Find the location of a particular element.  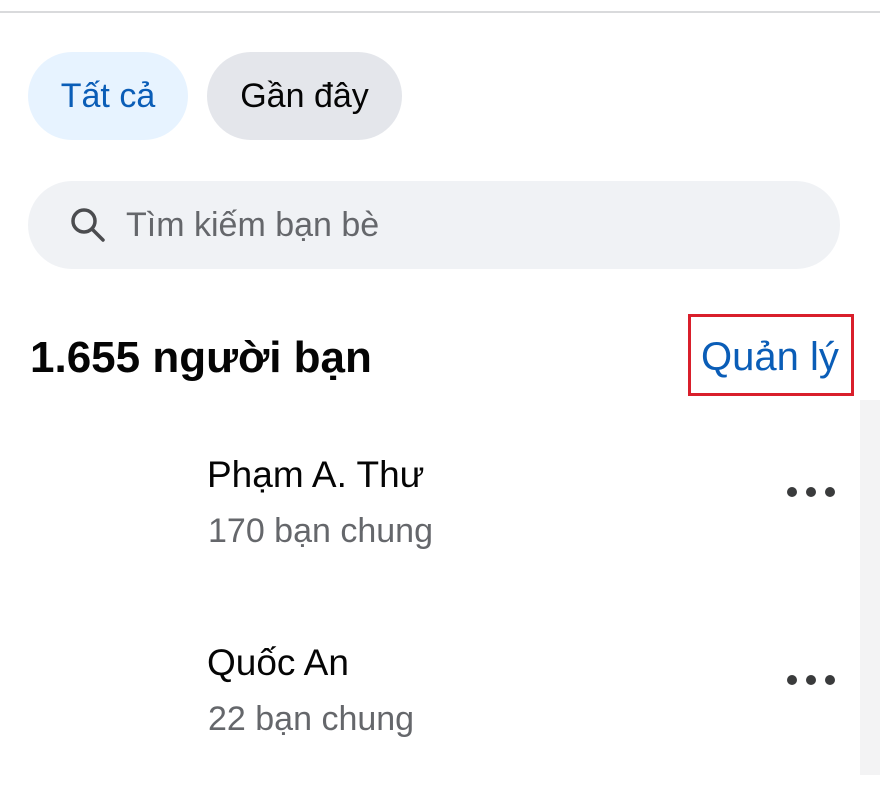

mutual-friends-count: 170 bạn chung is located at coordinates (320, 531).